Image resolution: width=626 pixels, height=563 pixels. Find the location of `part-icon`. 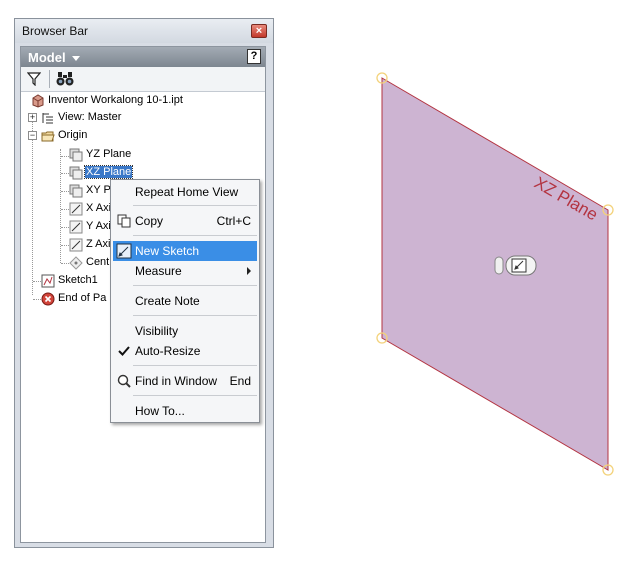

part-icon is located at coordinates (38, 101).